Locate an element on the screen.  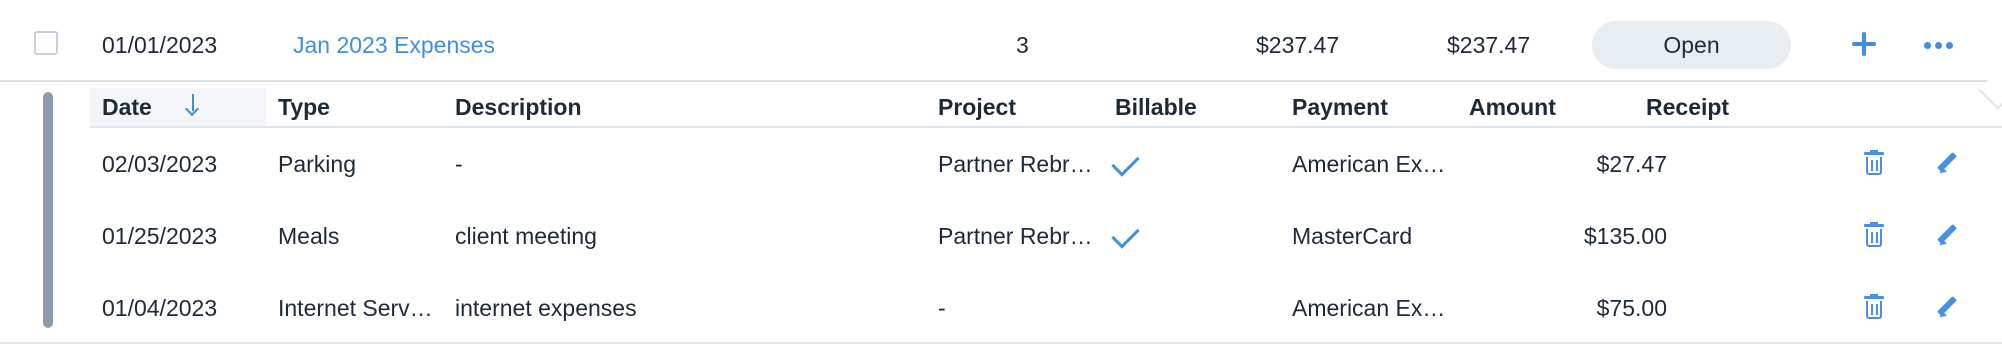
expense-project: - is located at coordinates (942, 307).